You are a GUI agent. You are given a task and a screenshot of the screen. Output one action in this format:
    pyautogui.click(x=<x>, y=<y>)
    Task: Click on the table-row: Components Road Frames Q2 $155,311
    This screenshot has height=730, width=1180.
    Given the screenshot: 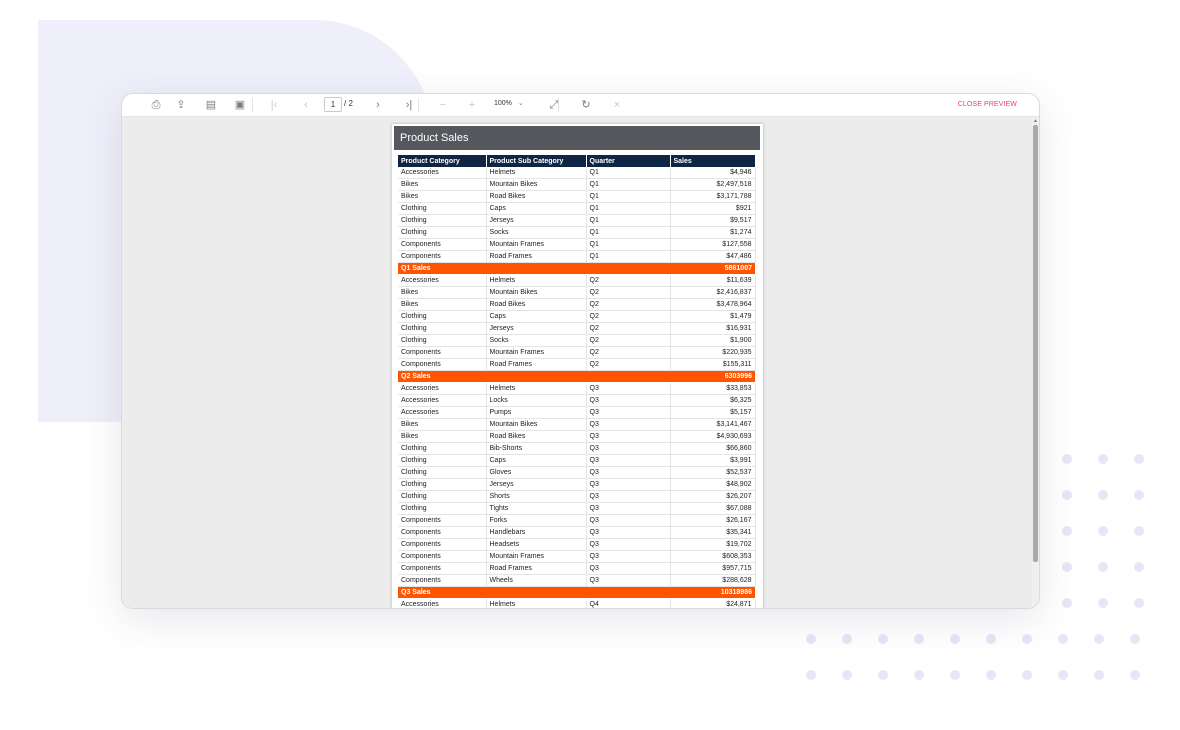 What is the action you would take?
    pyautogui.click(x=577, y=364)
    